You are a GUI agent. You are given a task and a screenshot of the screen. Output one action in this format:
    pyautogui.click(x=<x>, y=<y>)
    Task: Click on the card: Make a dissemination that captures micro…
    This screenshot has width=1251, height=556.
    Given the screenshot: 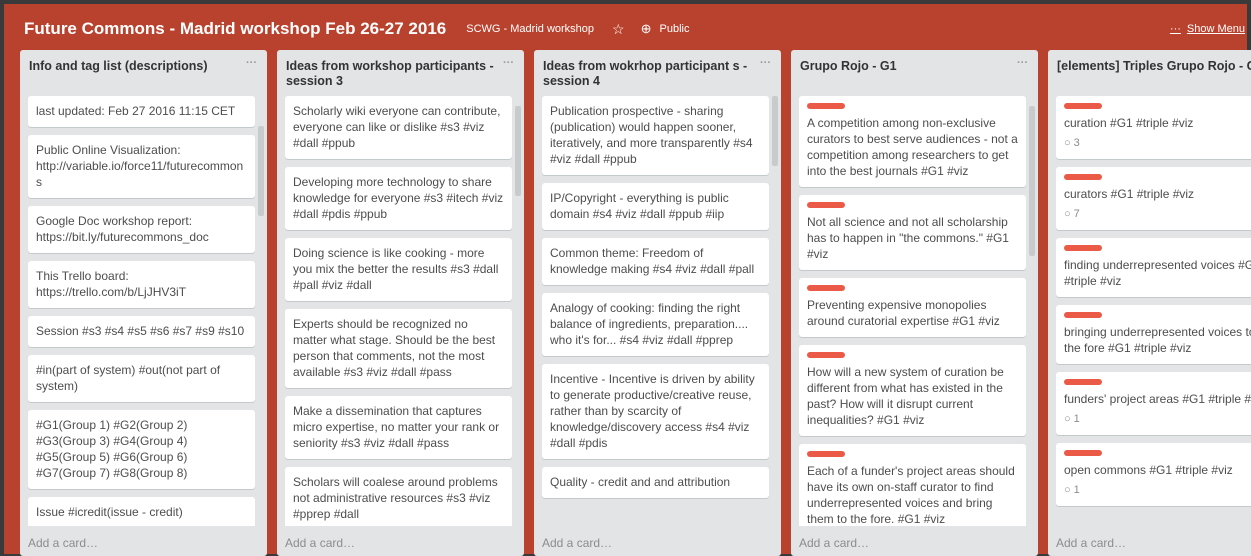 What is the action you would take?
    pyautogui.click(x=398, y=427)
    